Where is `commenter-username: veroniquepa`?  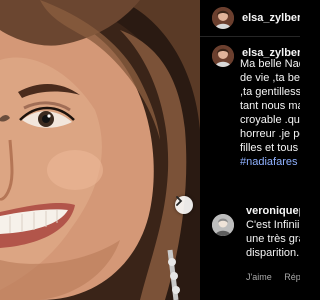 commenter-username: veroniquepa is located at coordinates (273, 211).